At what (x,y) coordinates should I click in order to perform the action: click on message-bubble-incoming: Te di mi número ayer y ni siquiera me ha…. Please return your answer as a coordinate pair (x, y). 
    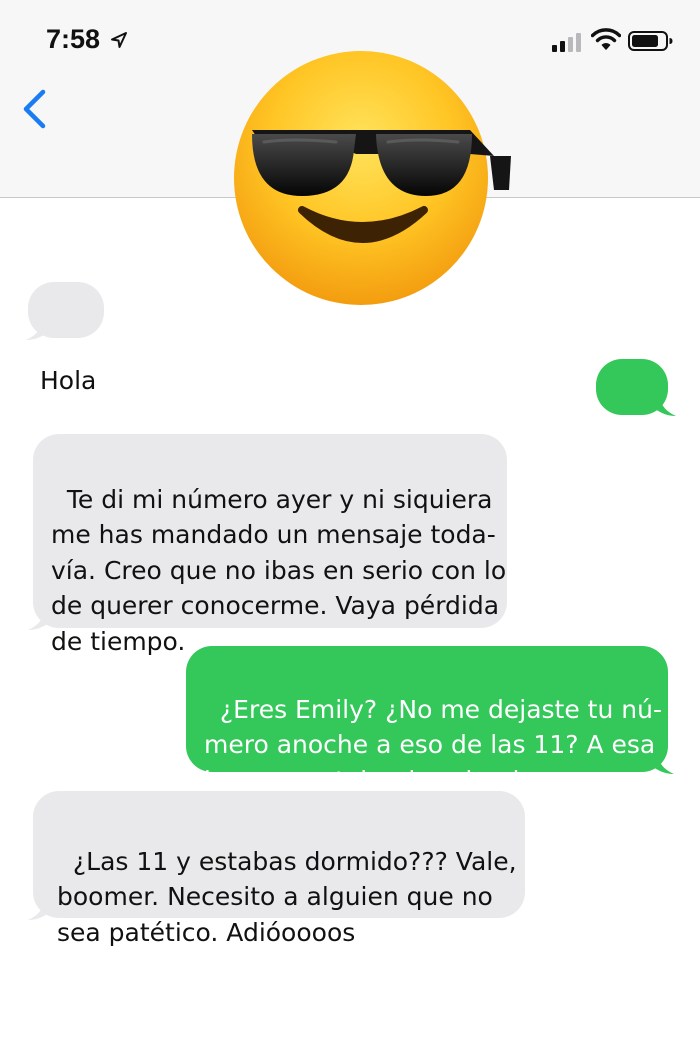
    Looking at the image, I should click on (270, 545).